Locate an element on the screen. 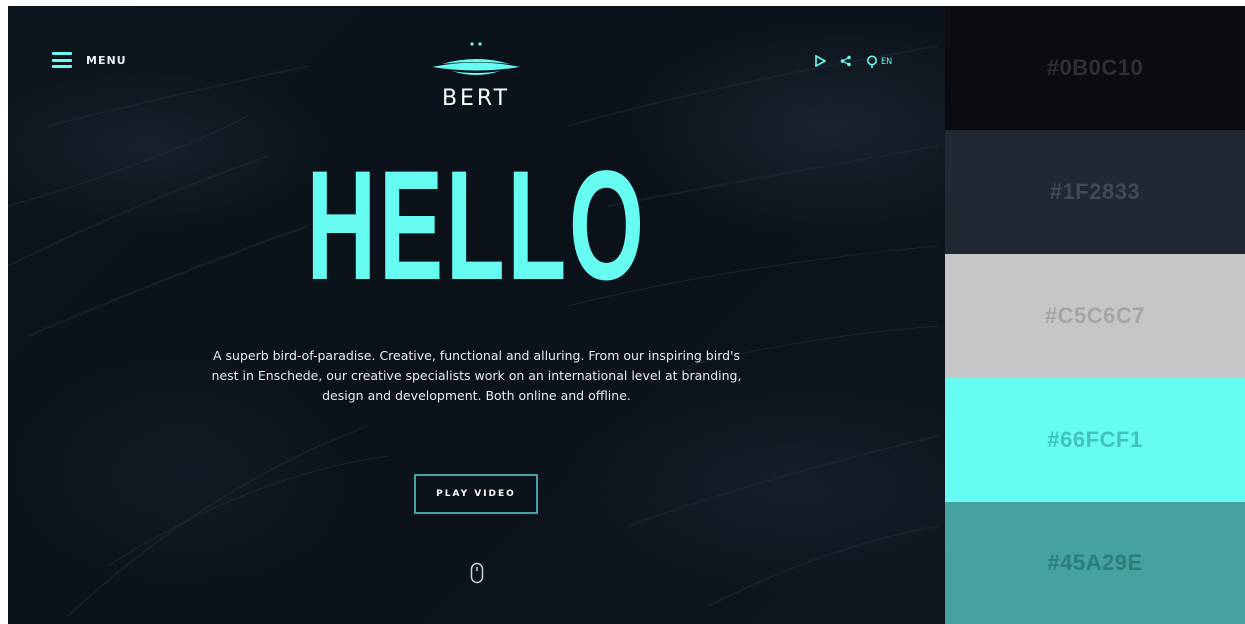 This screenshot has height=624, width=1245. brand-logo: BERT is located at coordinates (476, 75).